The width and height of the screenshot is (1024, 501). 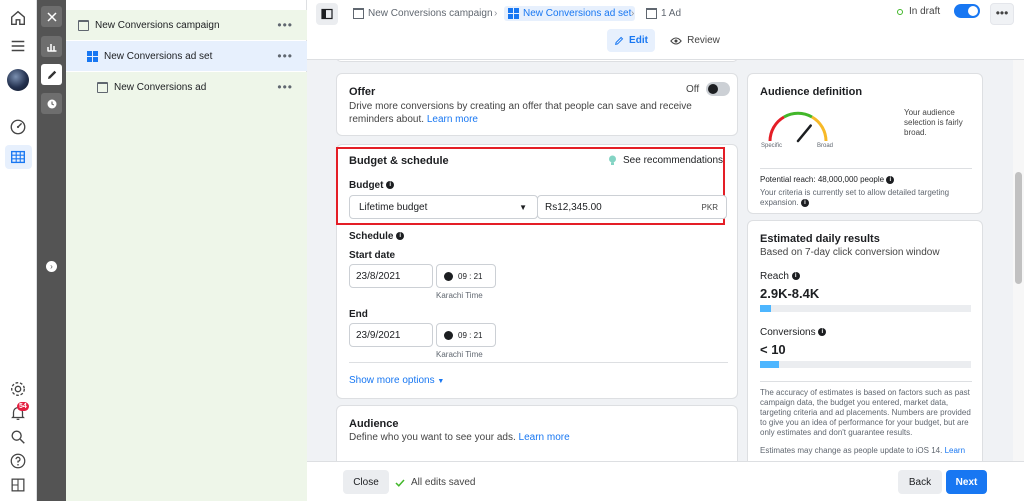 What do you see at coordinates (366, 185) in the screenshot?
I see `budget-label-text: Budget` at bounding box center [366, 185].